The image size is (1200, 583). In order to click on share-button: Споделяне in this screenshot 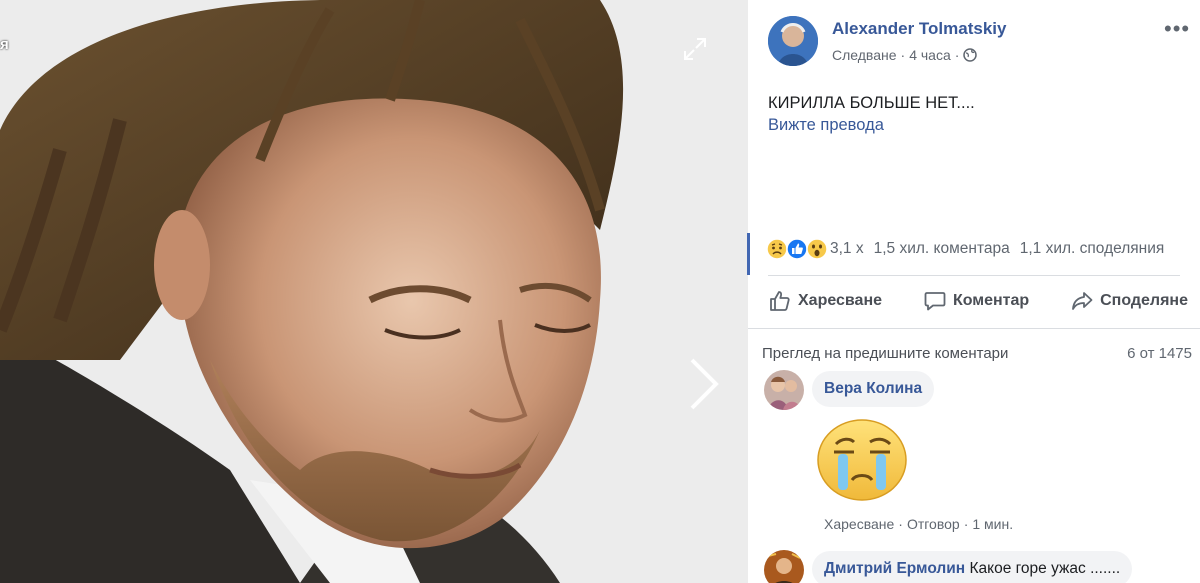, I will do `click(1129, 301)`.